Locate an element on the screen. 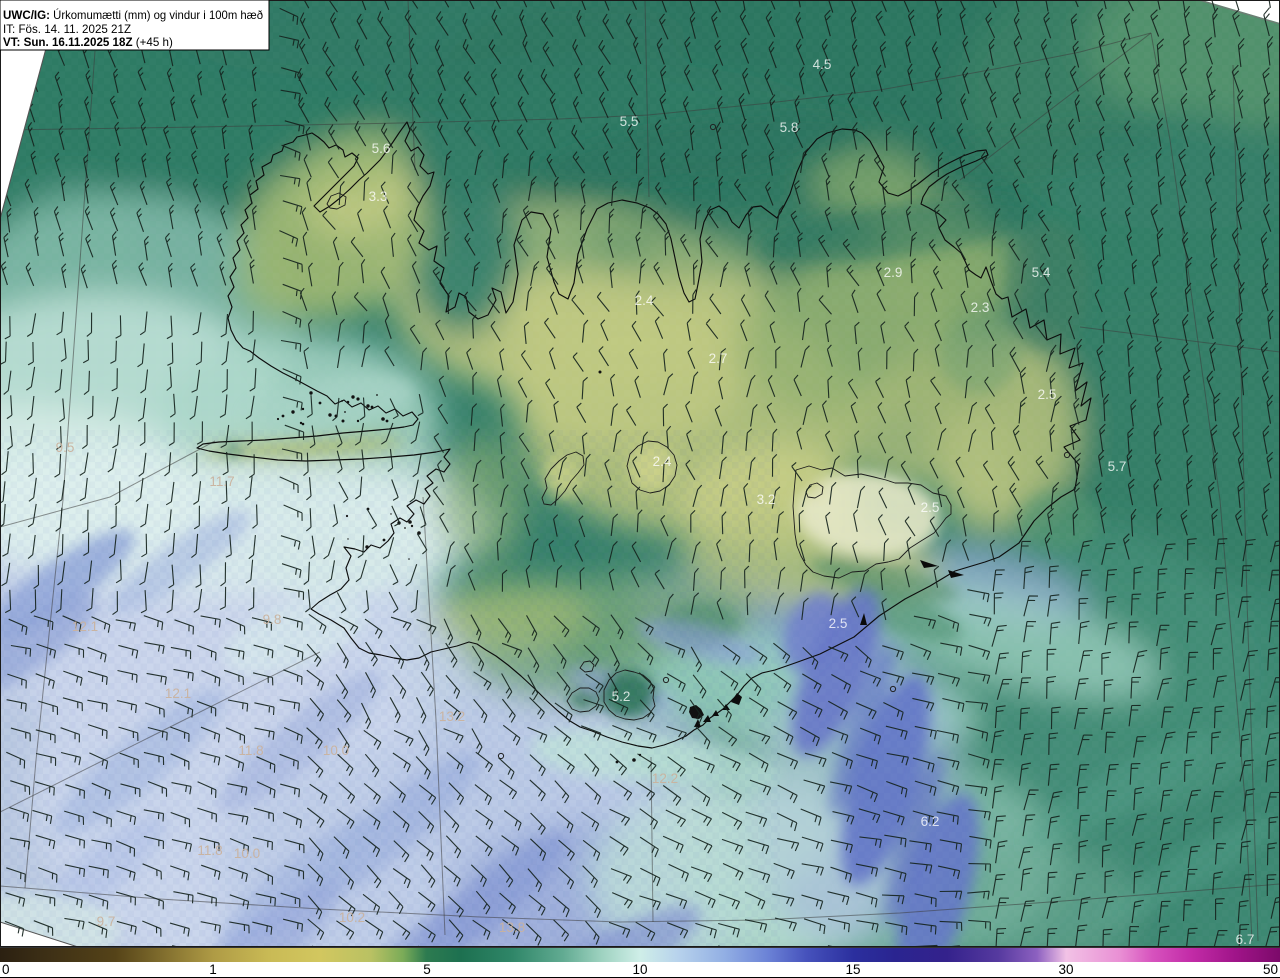 Image resolution: width=1280 pixels, height=978 pixels. svg-text: 5.5 is located at coordinates (629, 121).